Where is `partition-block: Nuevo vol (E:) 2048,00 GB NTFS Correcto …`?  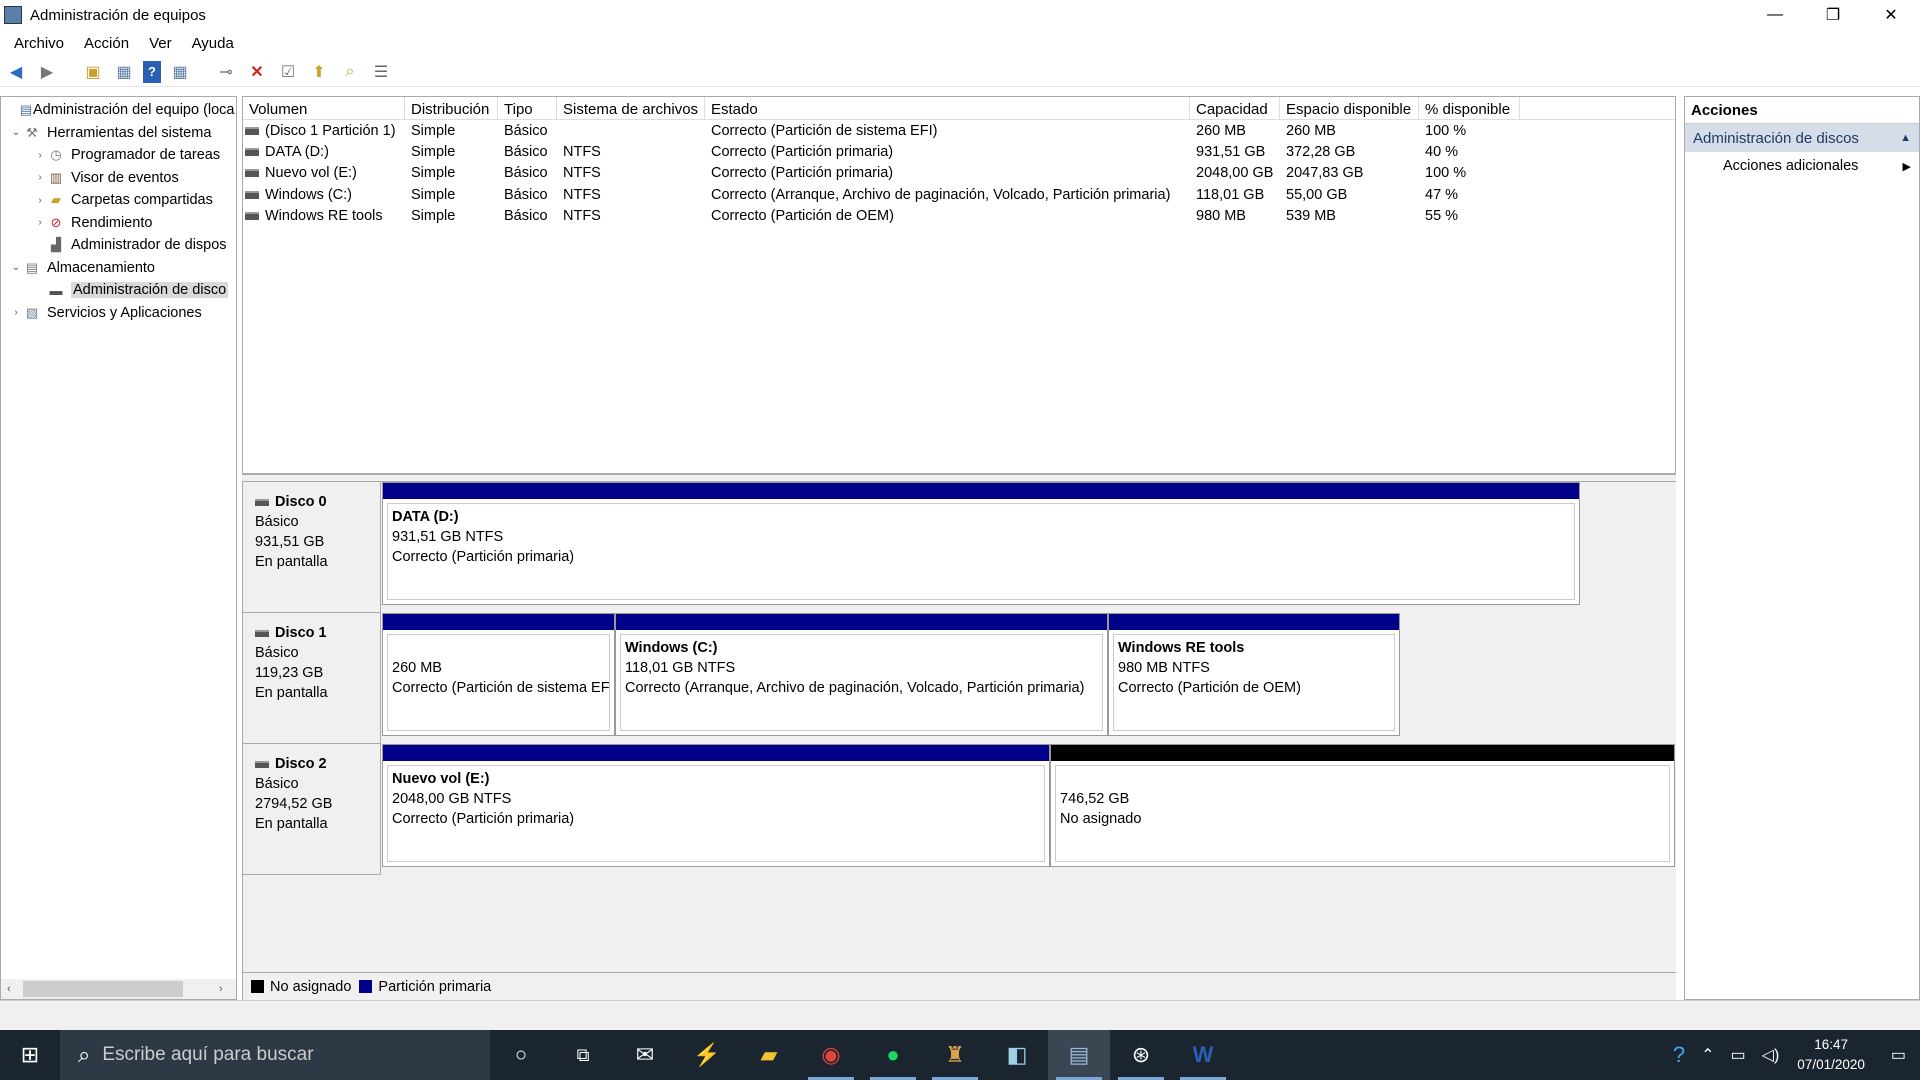 partition-block: Nuevo vol (E:) 2048,00 GB NTFS Correcto … is located at coordinates (716, 805).